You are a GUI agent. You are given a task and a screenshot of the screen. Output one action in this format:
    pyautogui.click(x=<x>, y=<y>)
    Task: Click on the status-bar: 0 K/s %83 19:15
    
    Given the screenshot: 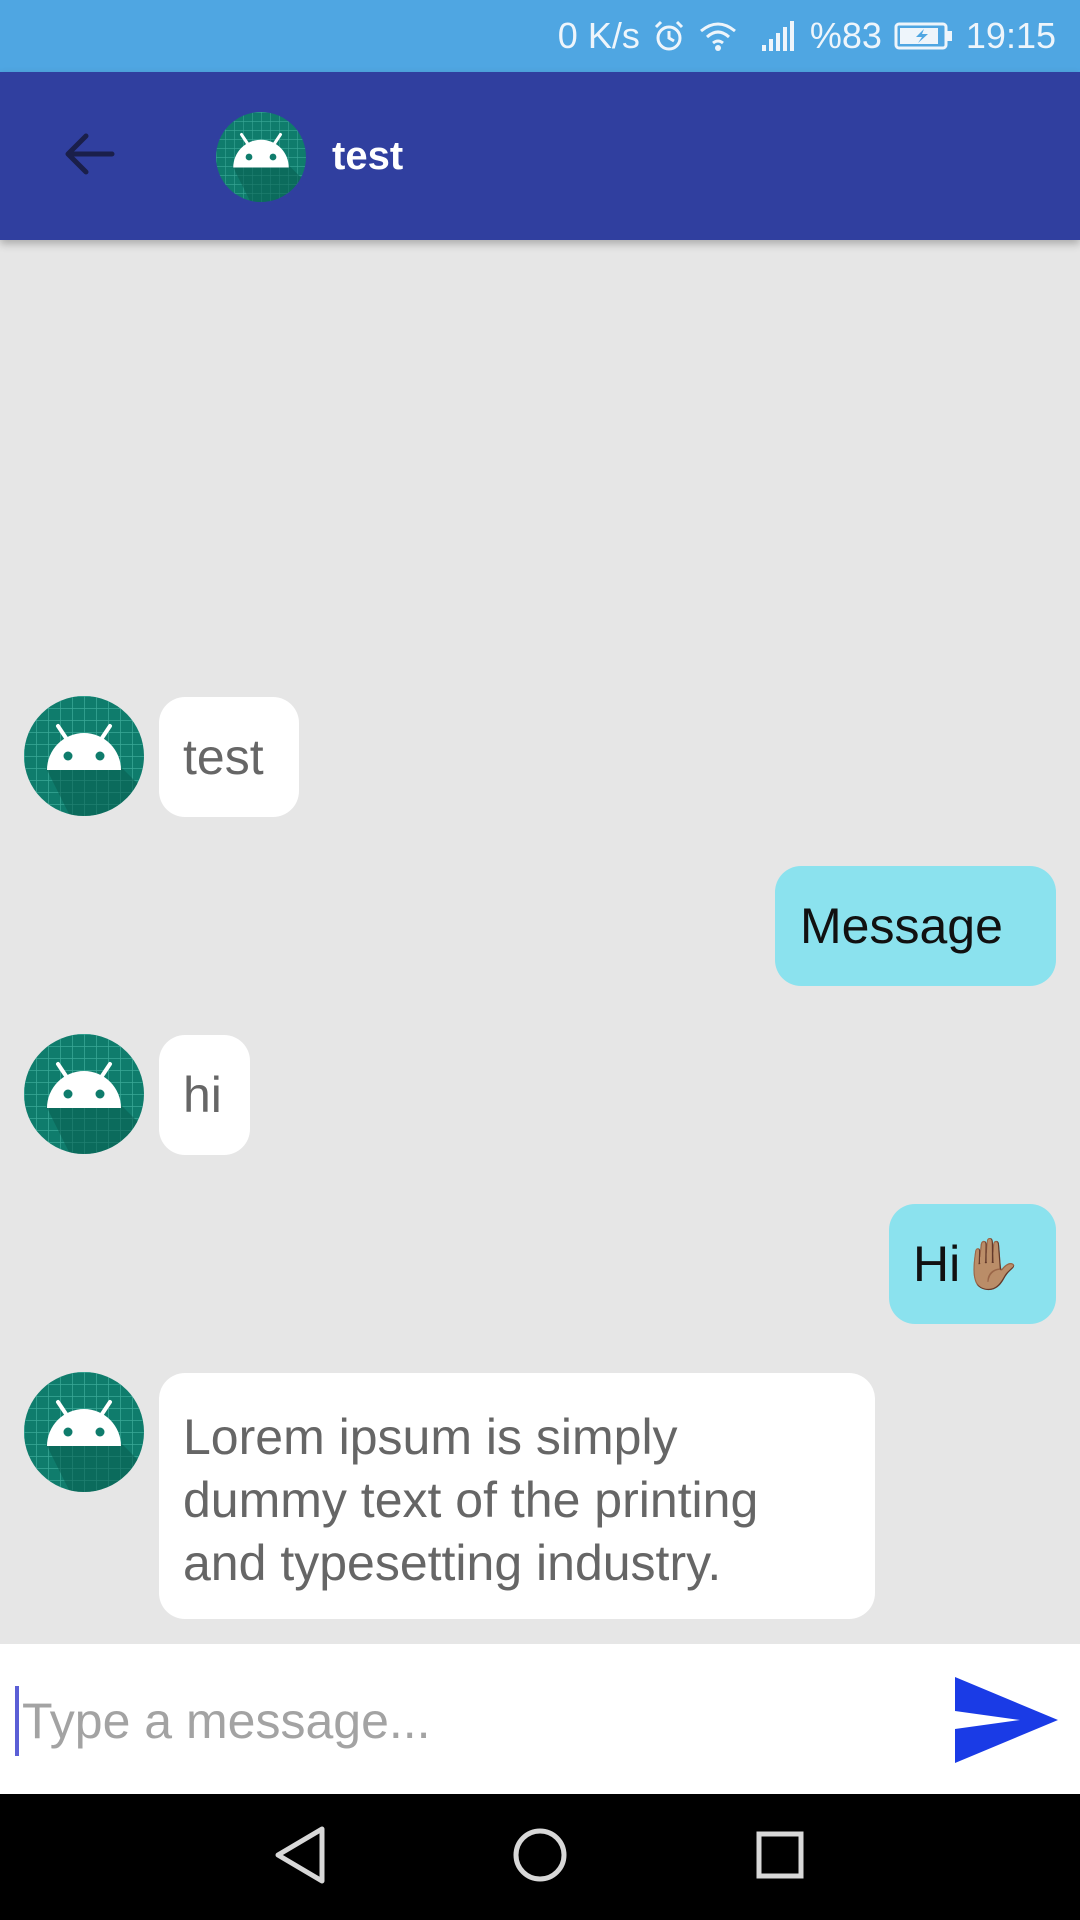 What is the action you would take?
    pyautogui.click(x=540, y=36)
    